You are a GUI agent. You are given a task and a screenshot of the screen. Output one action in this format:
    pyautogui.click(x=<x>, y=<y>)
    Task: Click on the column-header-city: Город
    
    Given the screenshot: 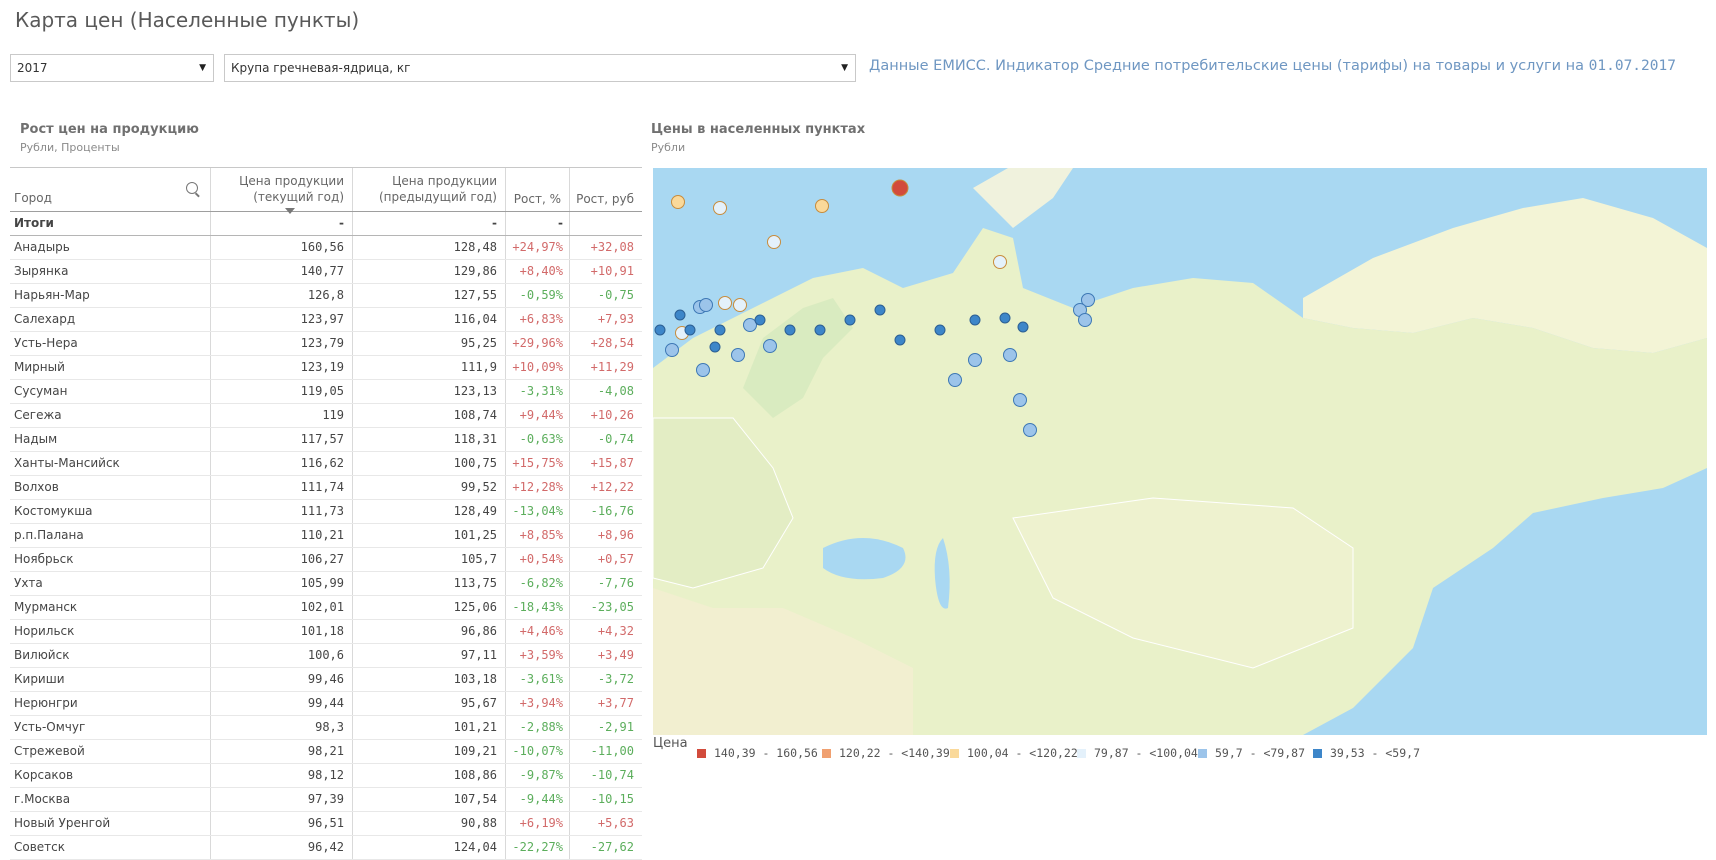 What is the action you would take?
    pyautogui.click(x=110, y=189)
    